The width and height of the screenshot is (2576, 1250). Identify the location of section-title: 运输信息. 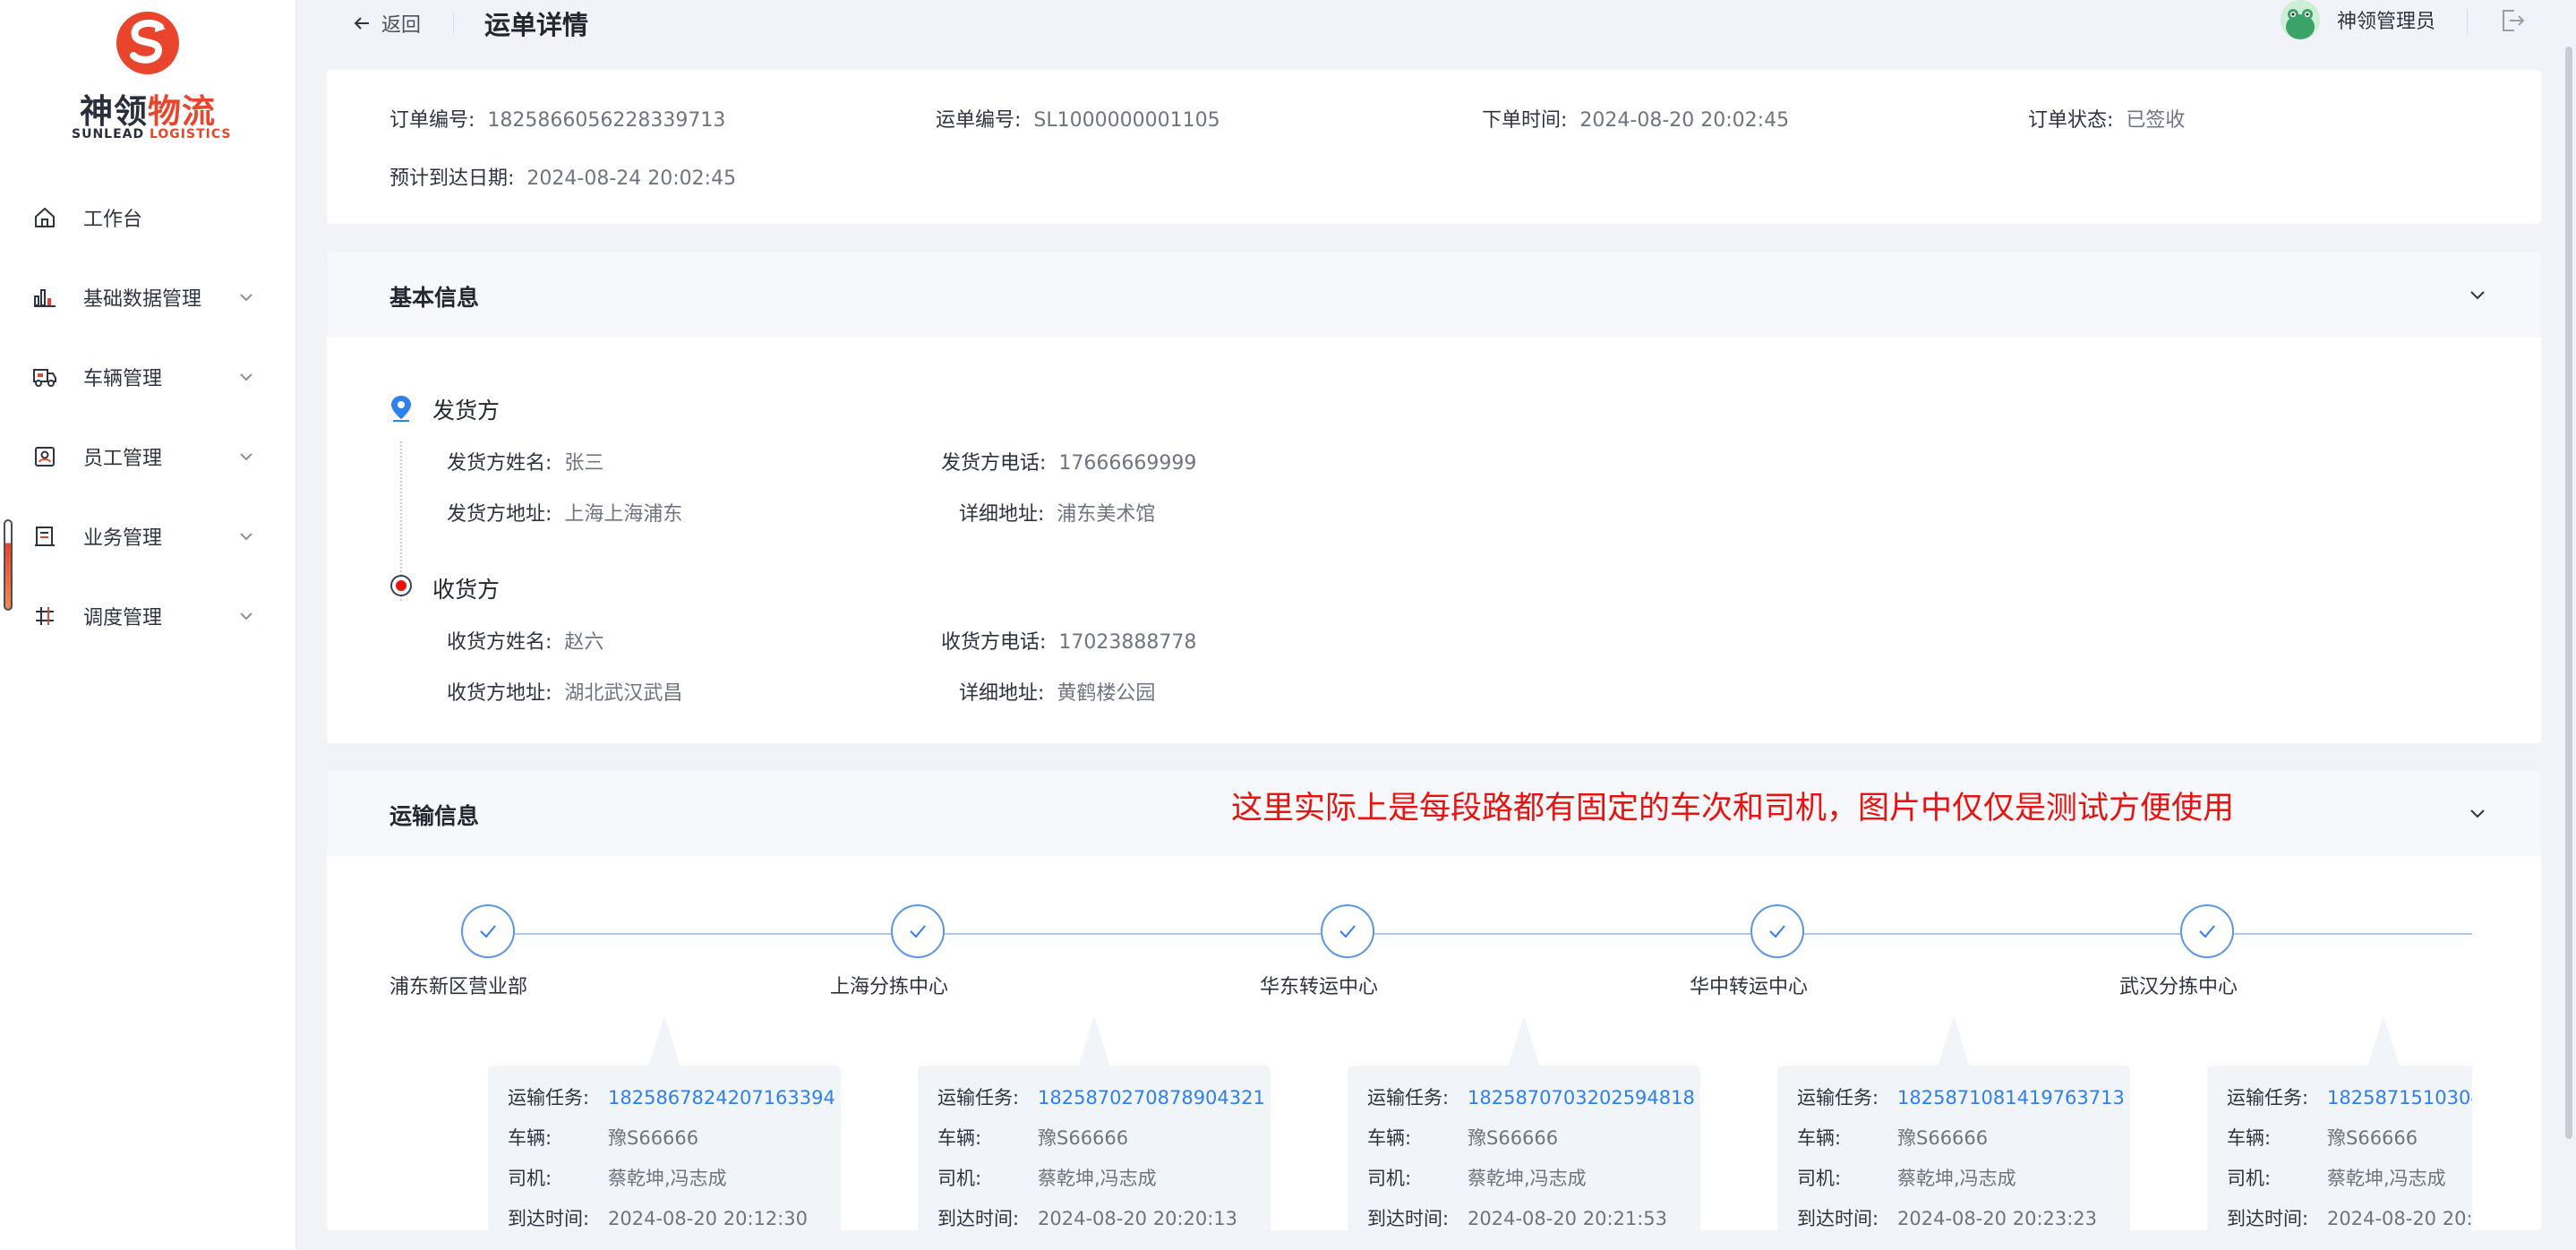
(434, 816).